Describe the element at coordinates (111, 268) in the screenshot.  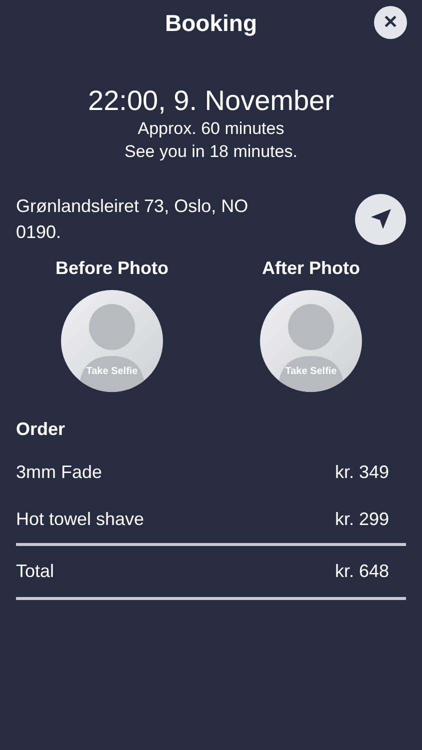
I see `photo-heading: Before Photo` at that location.